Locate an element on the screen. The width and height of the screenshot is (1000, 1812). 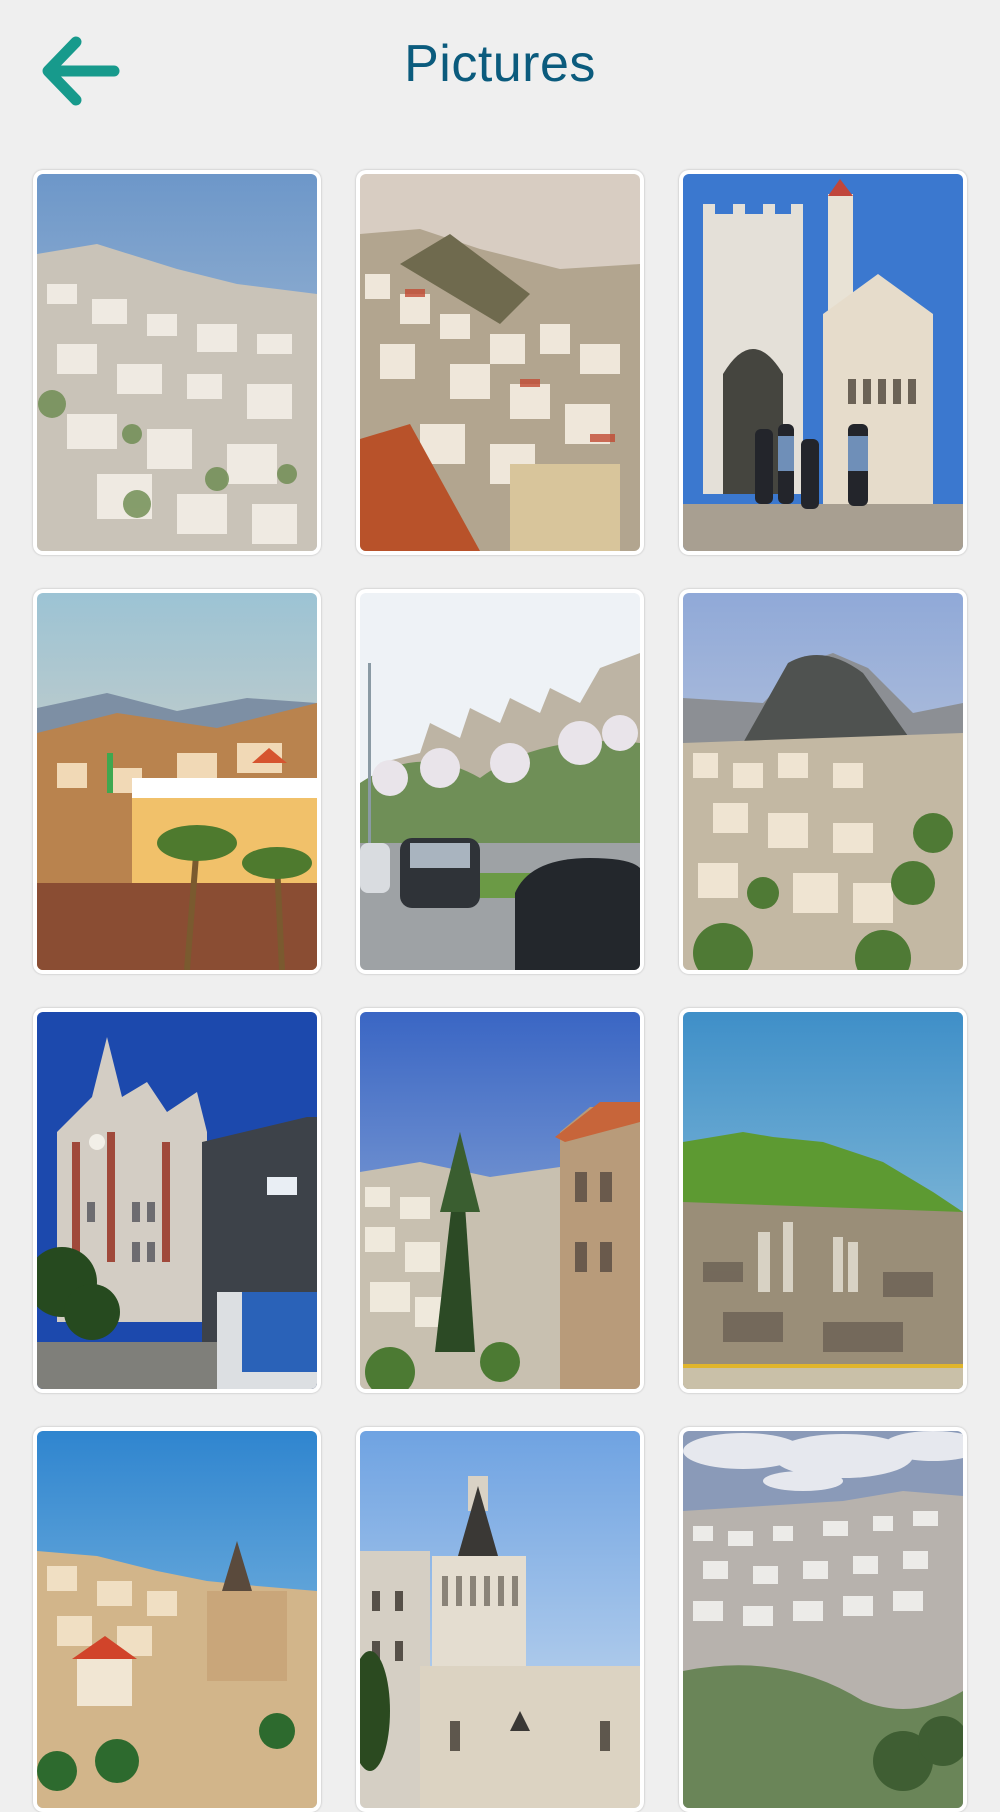
street-cars-photo is located at coordinates (500, 781).